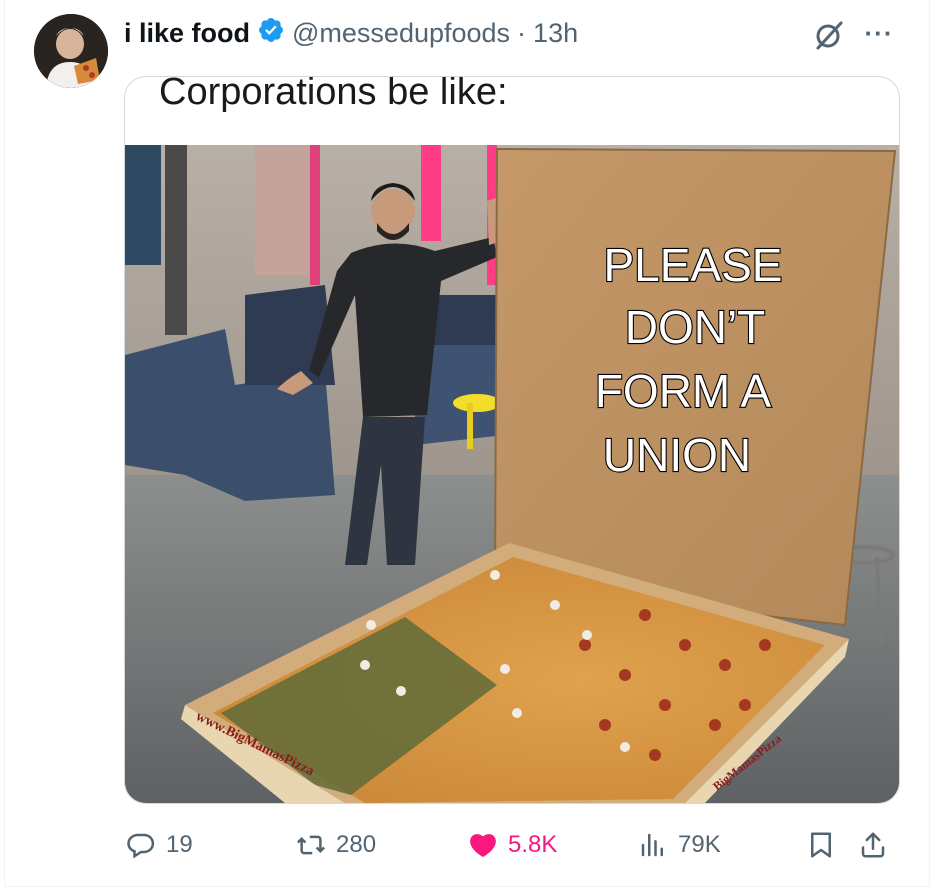 The width and height of the screenshot is (952, 888). What do you see at coordinates (652, 845) in the screenshot?
I see `views-icon` at bounding box center [652, 845].